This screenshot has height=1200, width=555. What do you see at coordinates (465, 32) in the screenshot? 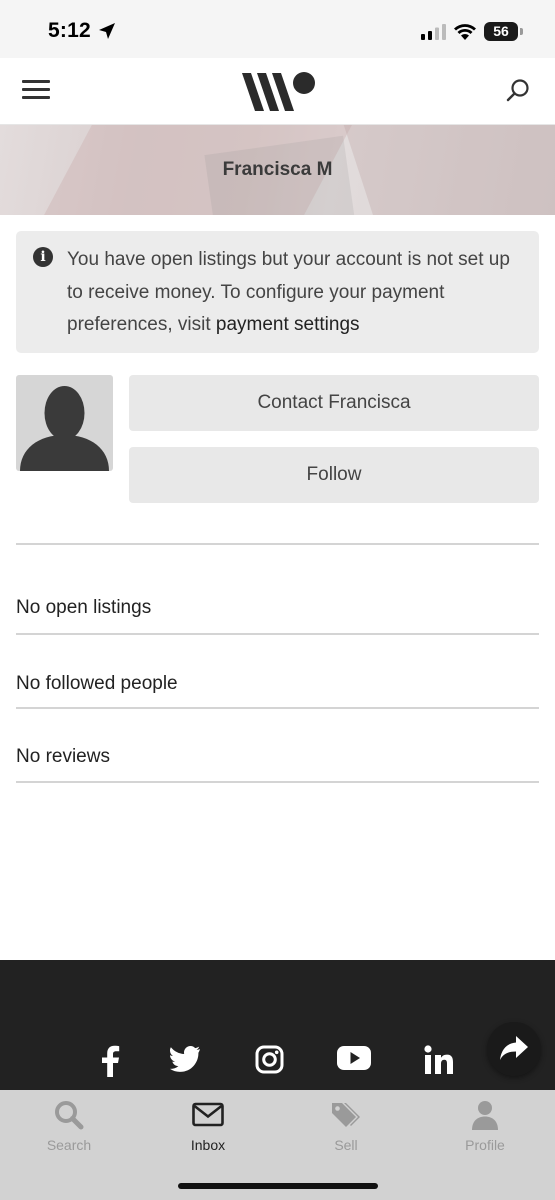
I see `wifi-icon` at bounding box center [465, 32].